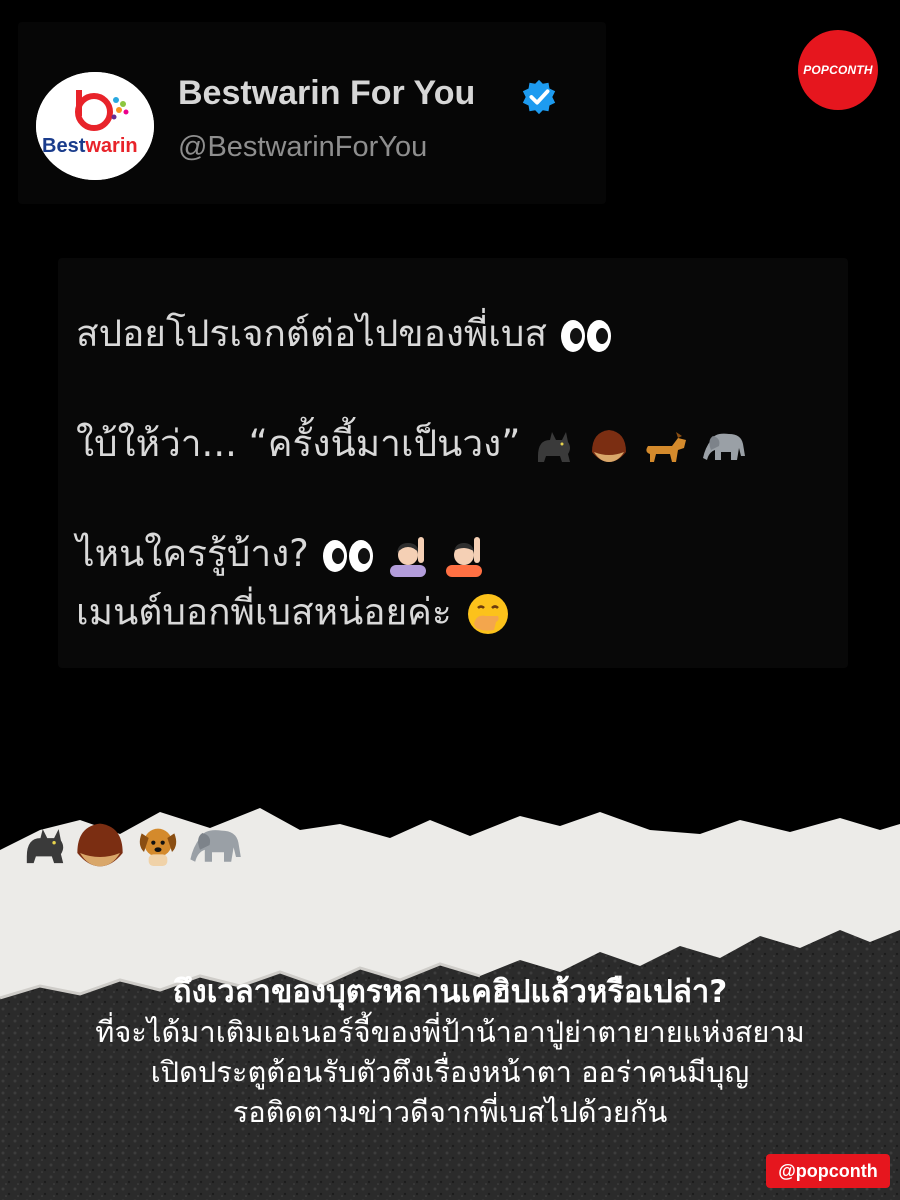  What do you see at coordinates (450, 992) in the screenshot?
I see `caption-headline: ถึงเวลาของบุตรหลานเคฮิปแล้วหรือเปล่า?` at bounding box center [450, 992].